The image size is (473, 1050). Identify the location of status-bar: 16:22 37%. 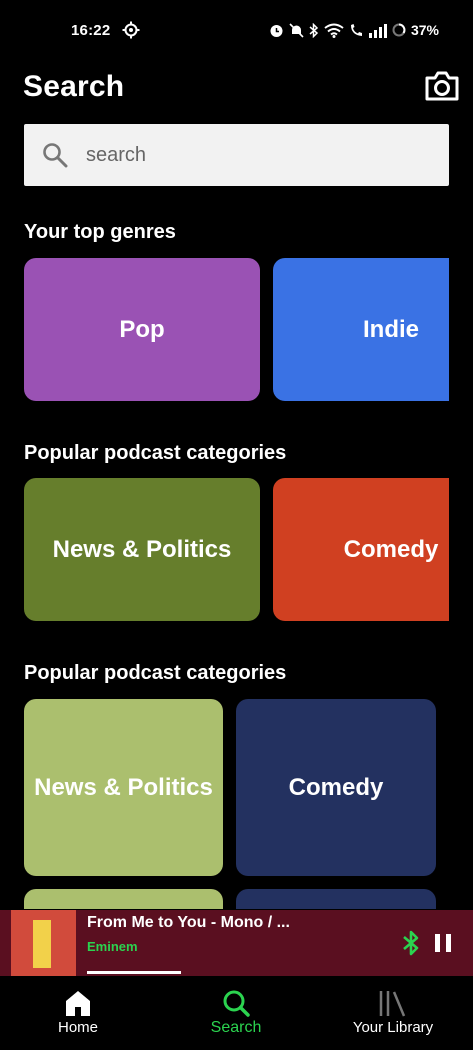
(236, 31).